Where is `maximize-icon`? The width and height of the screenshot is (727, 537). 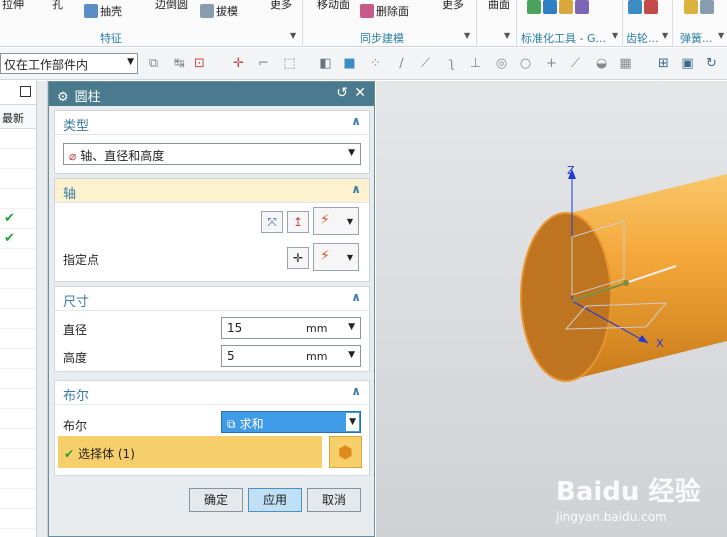
maximize-icon is located at coordinates (25, 91).